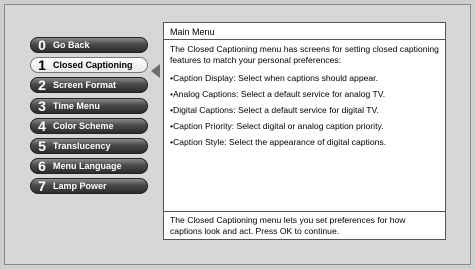  I want to click on panel-title: Main Menu, so click(192, 32).